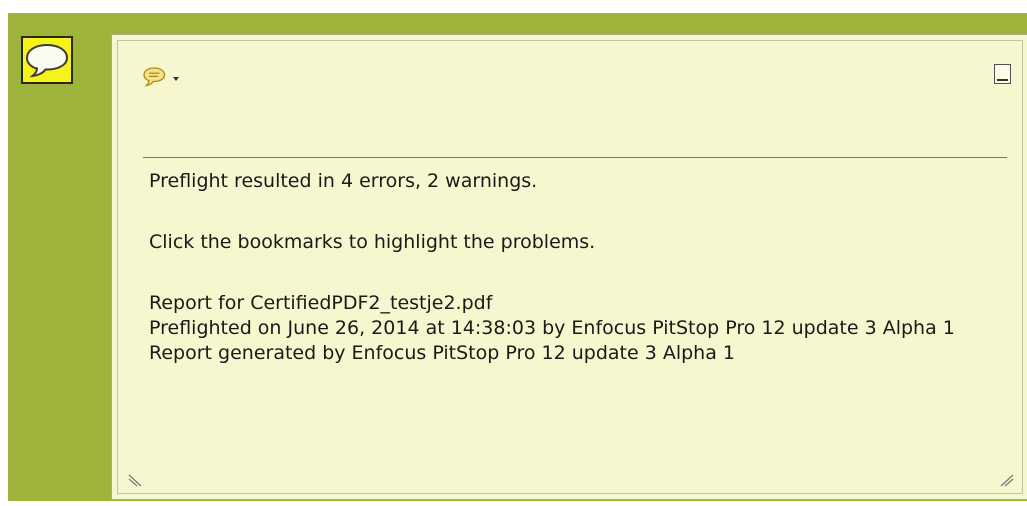 The width and height of the screenshot is (1027, 506). Describe the element at coordinates (1002, 74) in the screenshot. I see `minimize-button` at that location.